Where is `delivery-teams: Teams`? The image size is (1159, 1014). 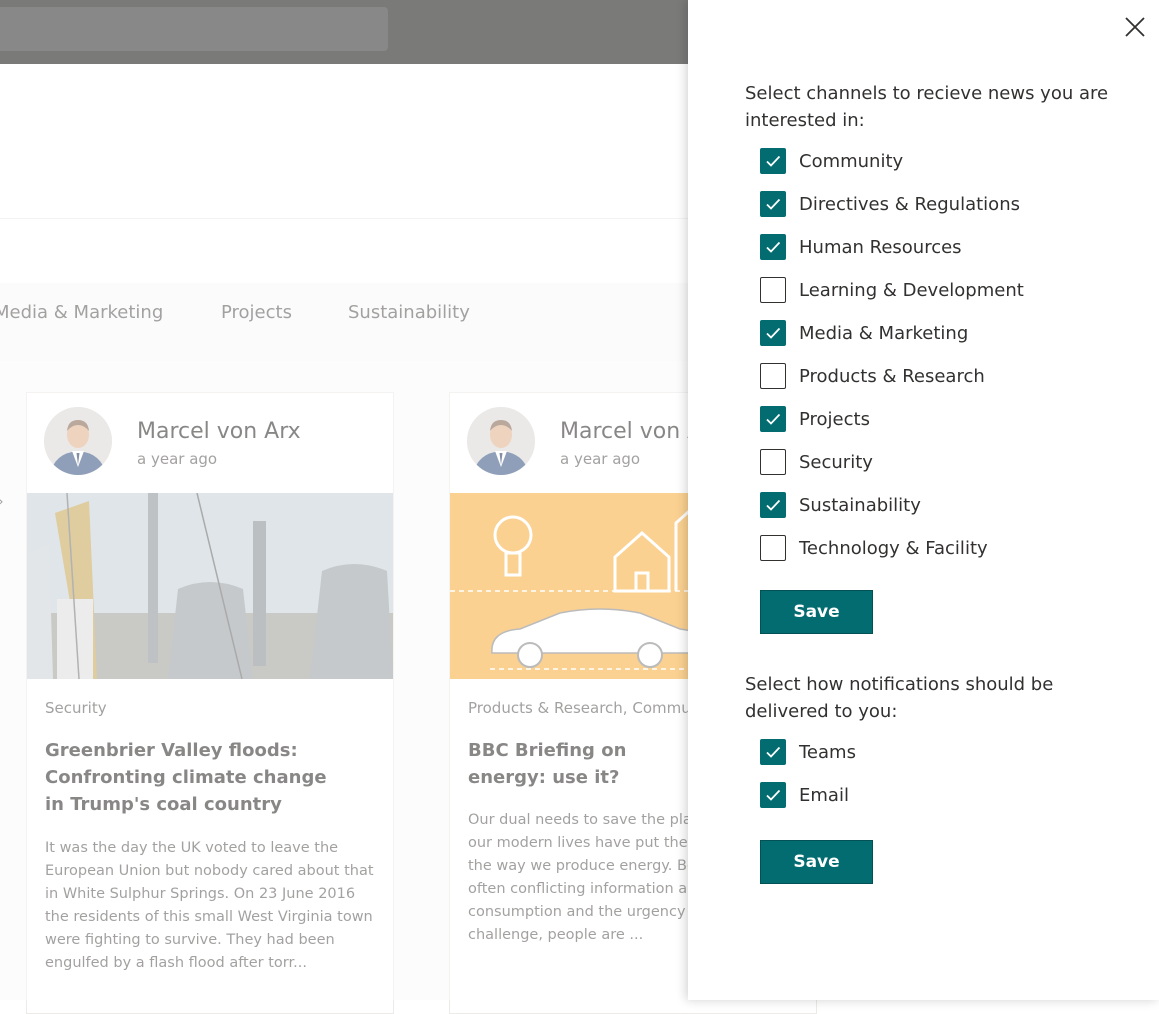 delivery-teams: Teams is located at coordinates (808, 752).